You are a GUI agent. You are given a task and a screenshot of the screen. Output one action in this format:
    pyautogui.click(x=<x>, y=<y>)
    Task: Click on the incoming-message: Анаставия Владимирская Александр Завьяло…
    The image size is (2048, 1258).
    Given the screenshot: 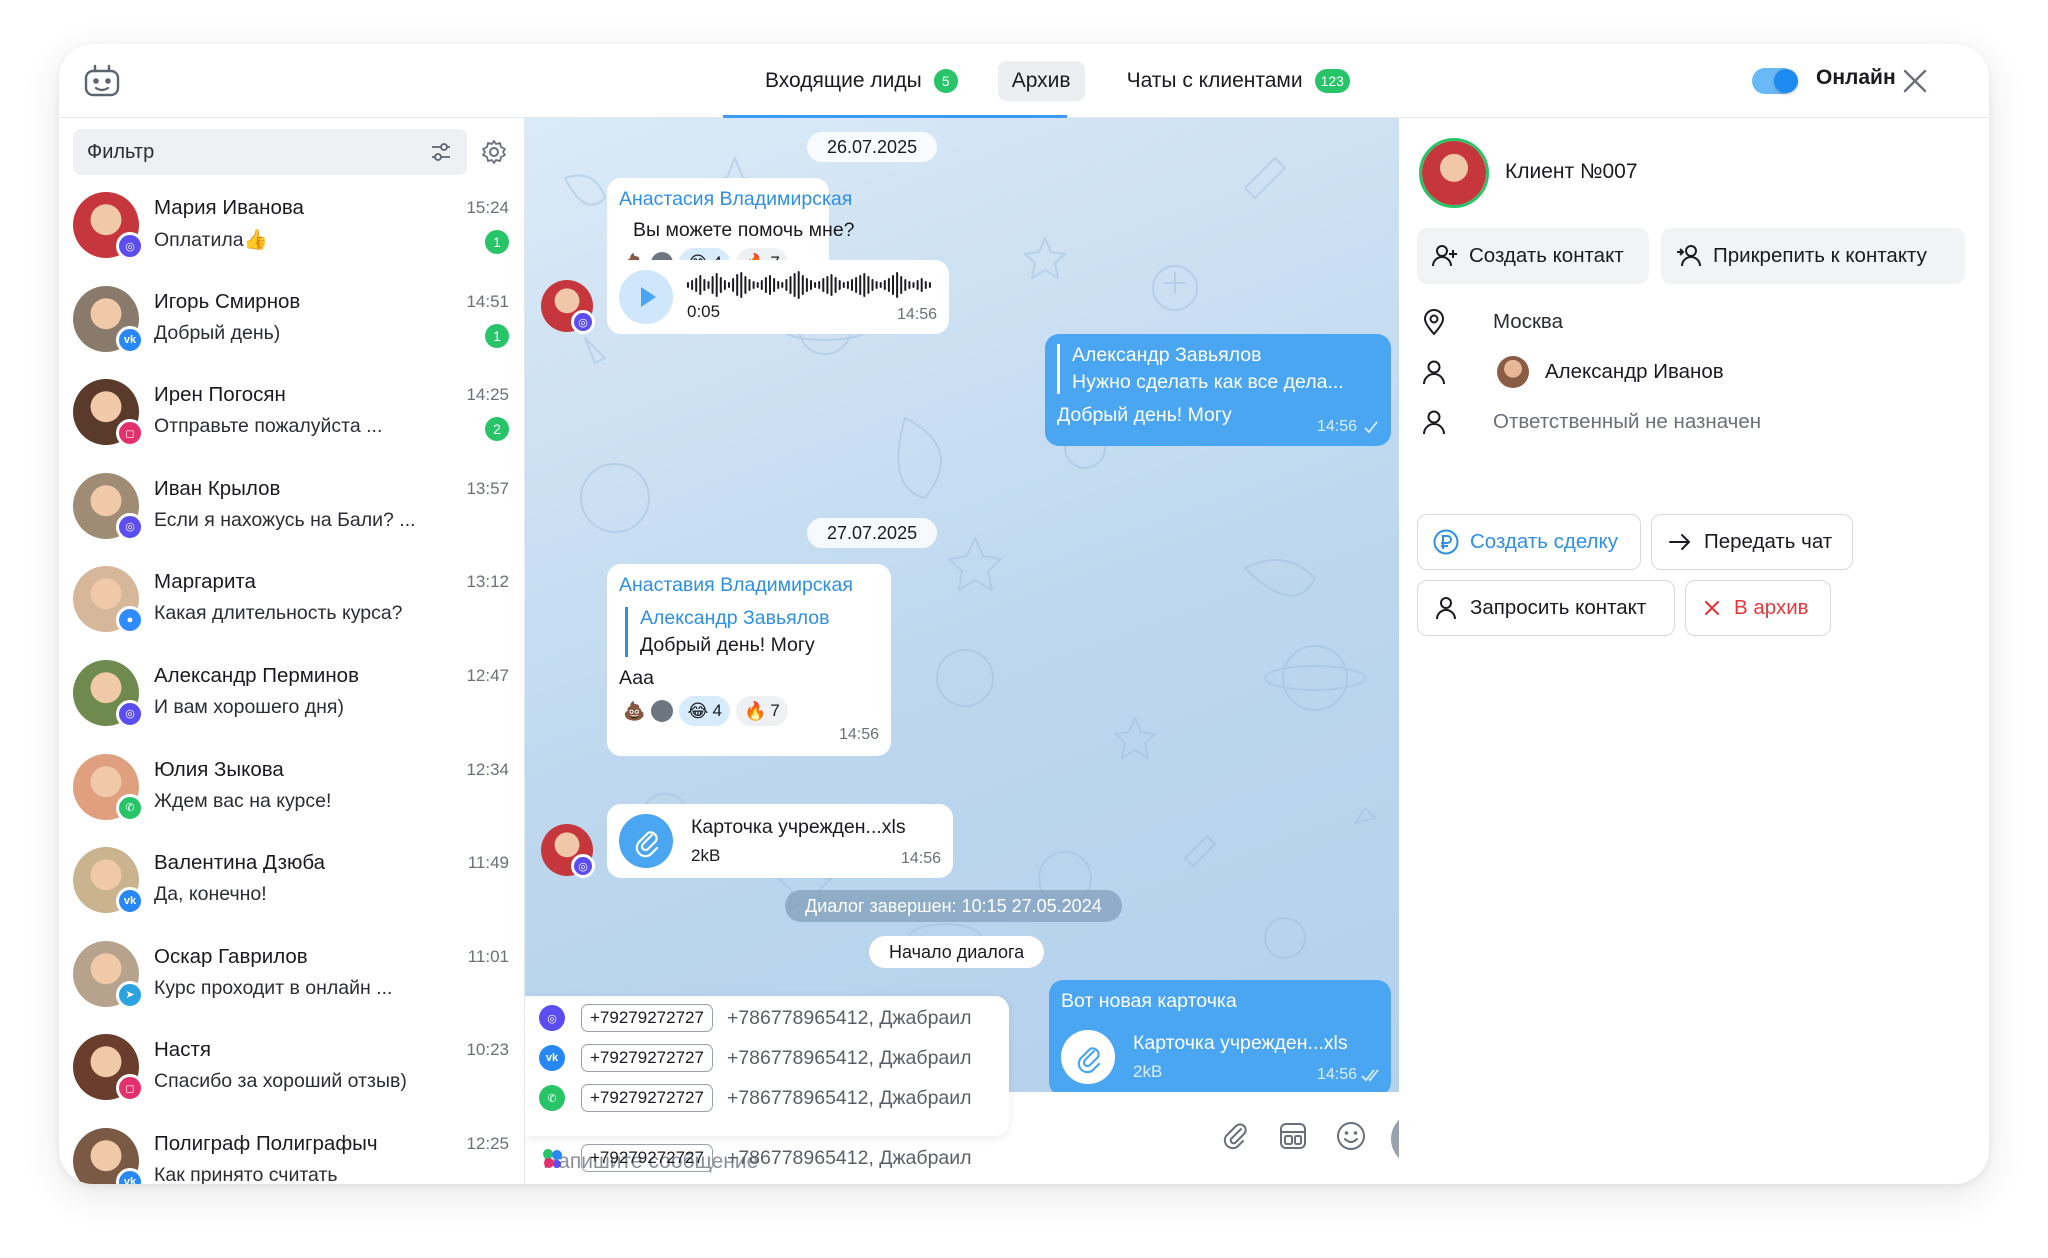 What is the action you would take?
    pyautogui.click(x=749, y=660)
    